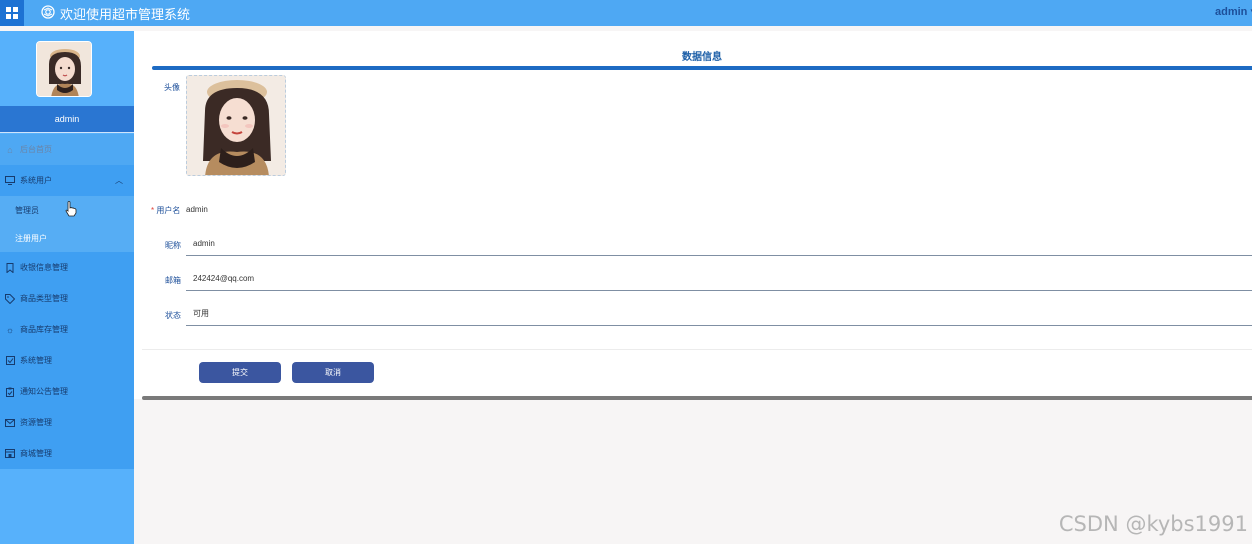 This screenshot has width=1252, height=544. I want to click on checkbox-icon, so click(10, 361).